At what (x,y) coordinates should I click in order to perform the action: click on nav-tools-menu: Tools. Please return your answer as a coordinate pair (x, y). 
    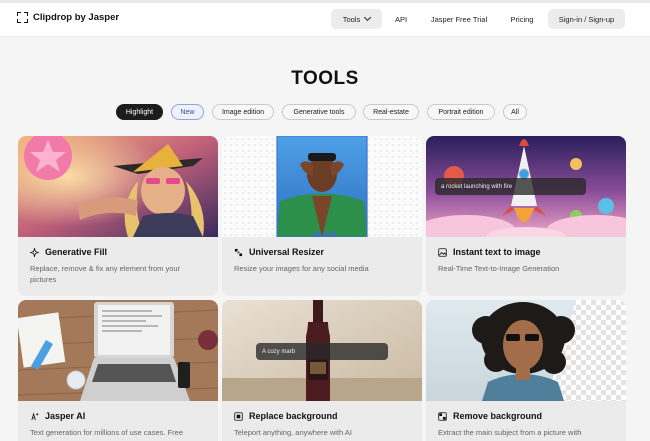
    Looking at the image, I should click on (356, 19).